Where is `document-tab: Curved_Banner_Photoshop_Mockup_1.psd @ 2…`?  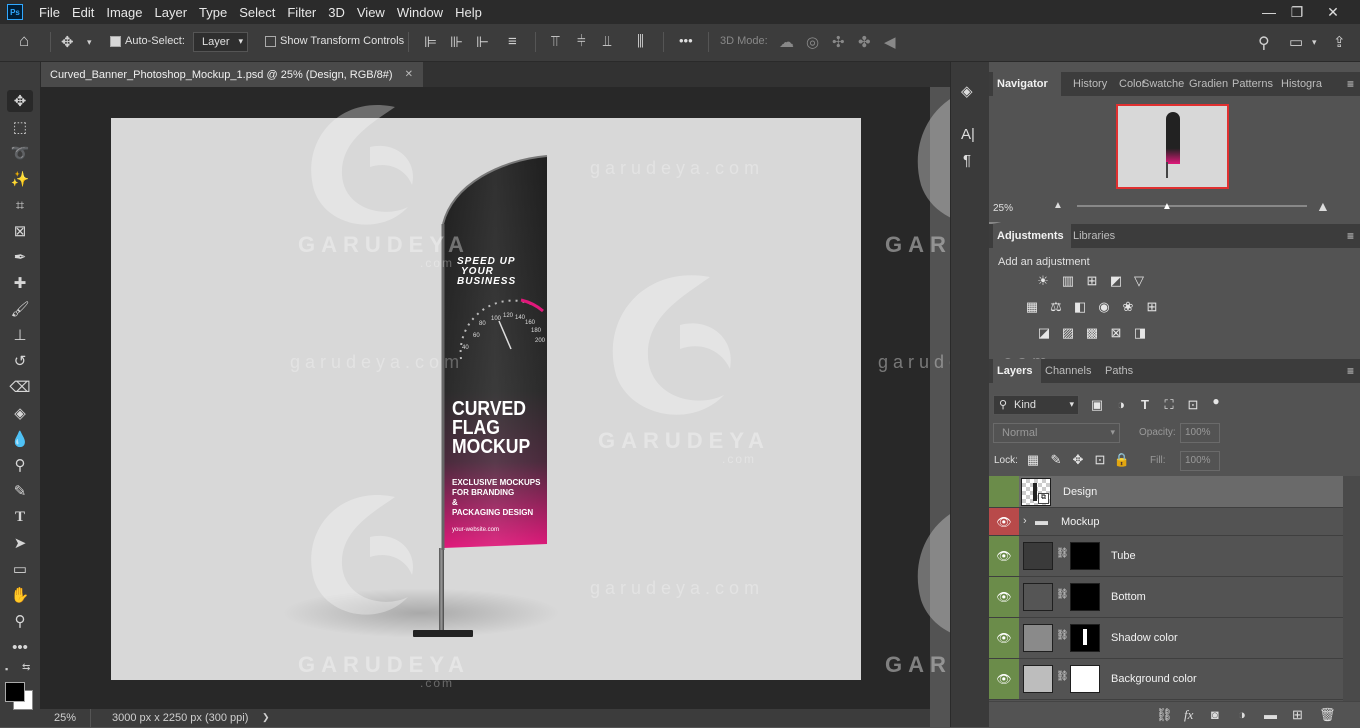 document-tab: Curved_Banner_Photoshop_Mockup_1.psd @ 2… is located at coordinates (231, 74).